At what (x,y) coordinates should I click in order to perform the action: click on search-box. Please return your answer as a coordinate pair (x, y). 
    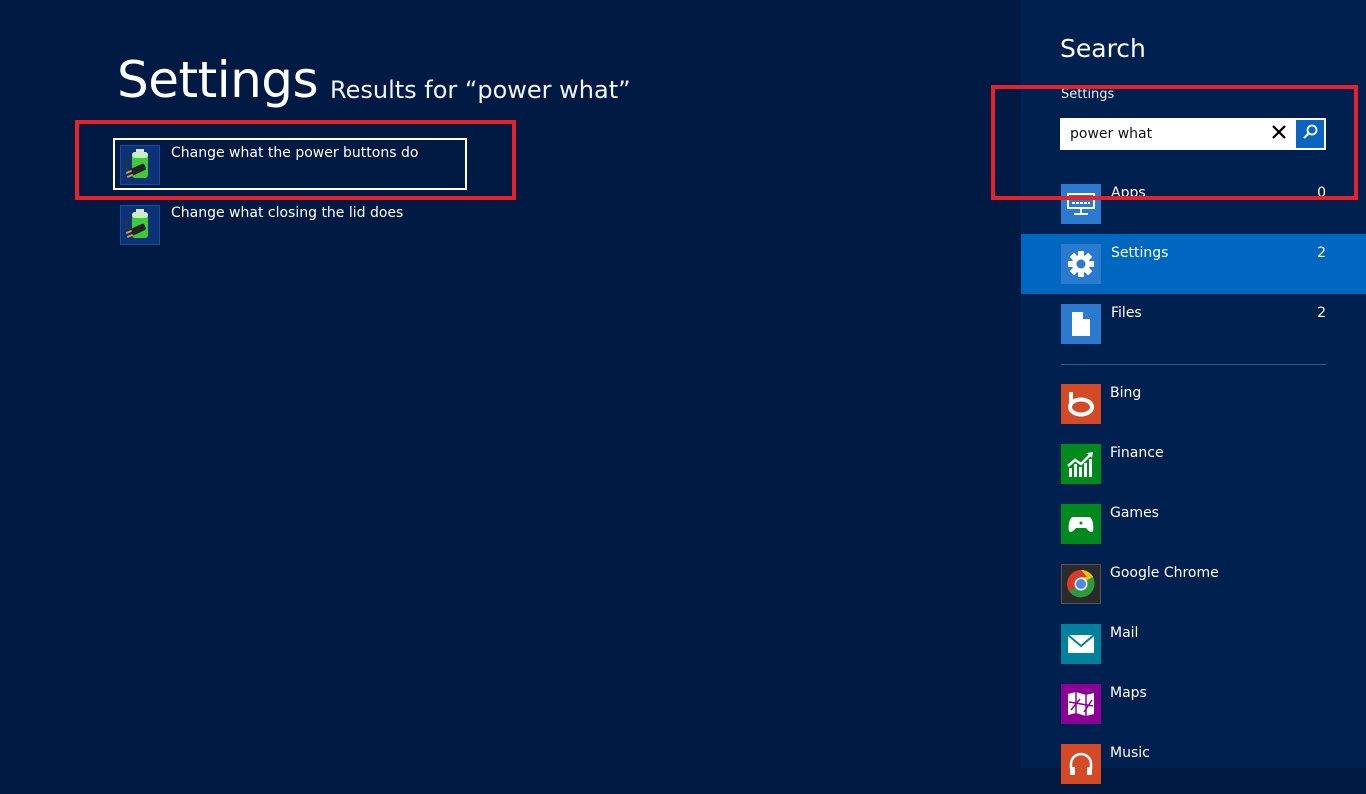
    Looking at the image, I should click on (1193, 134).